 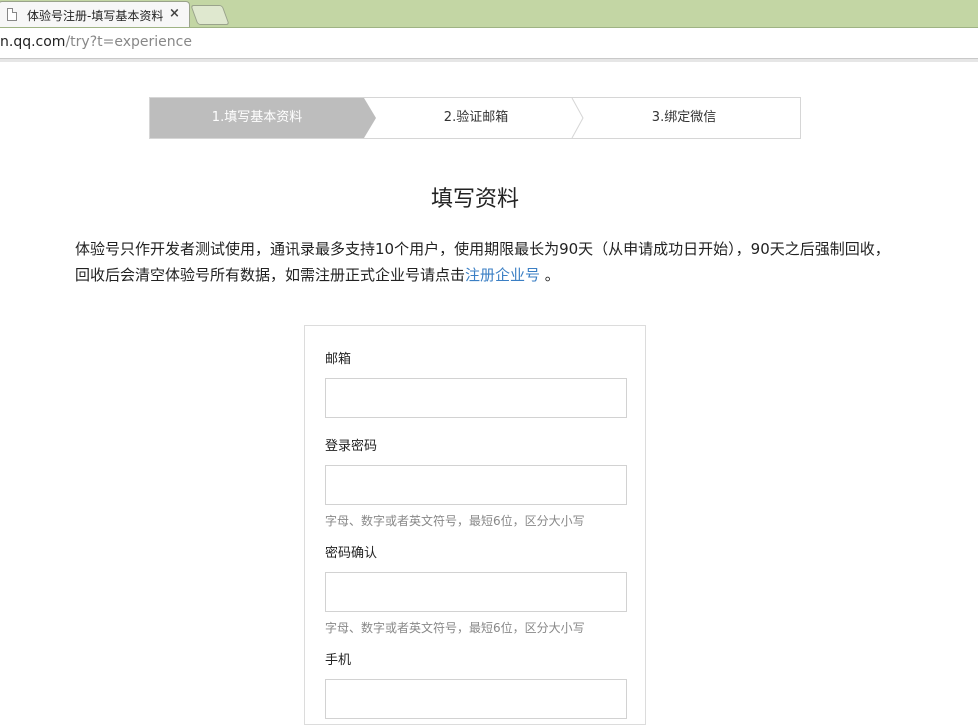 I want to click on email-field, so click(x=476, y=398).